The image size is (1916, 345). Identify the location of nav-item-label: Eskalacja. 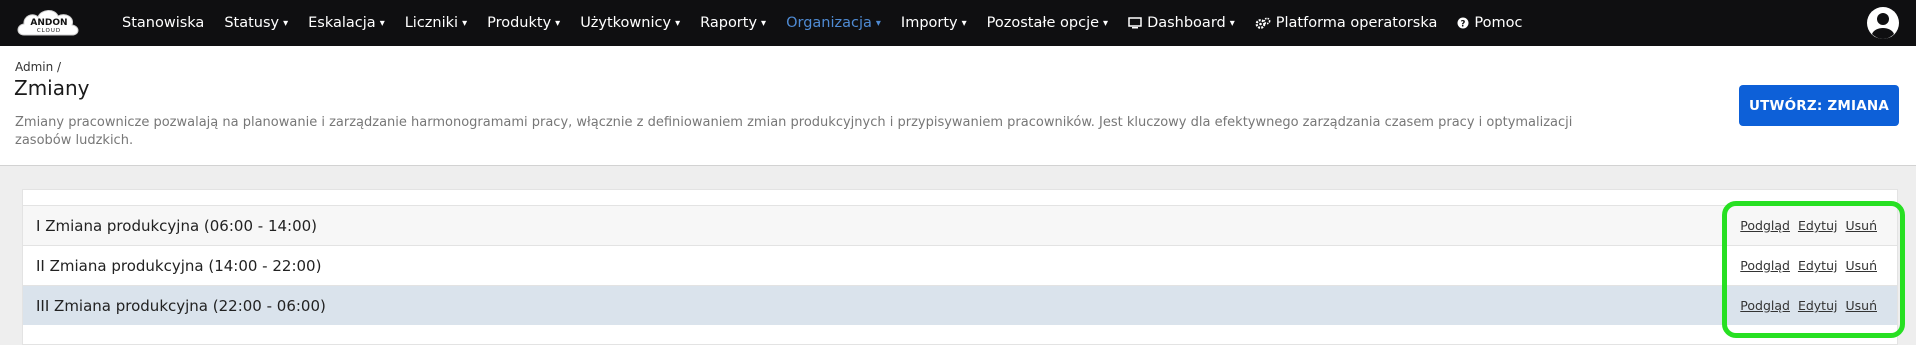
(342, 23).